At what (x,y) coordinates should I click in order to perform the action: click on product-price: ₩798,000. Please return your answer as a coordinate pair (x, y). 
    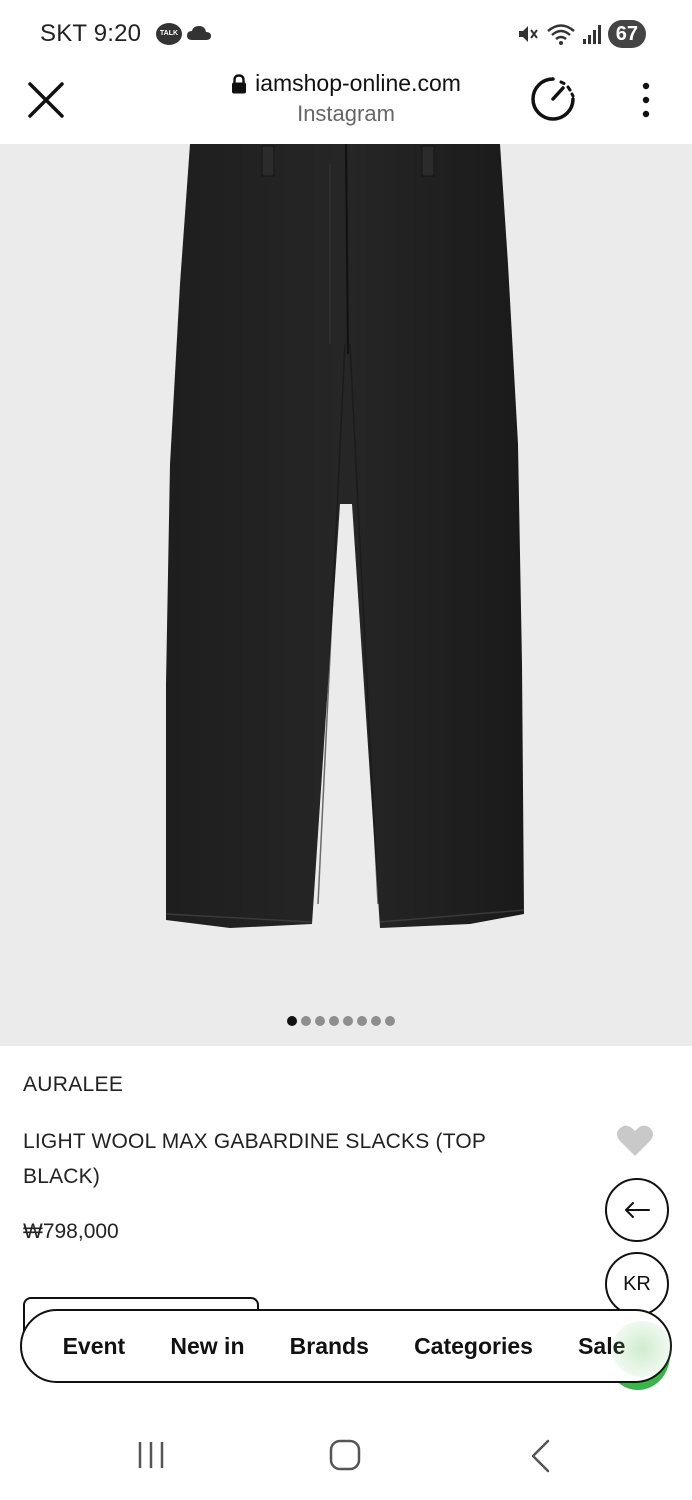
    Looking at the image, I should click on (71, 1231).